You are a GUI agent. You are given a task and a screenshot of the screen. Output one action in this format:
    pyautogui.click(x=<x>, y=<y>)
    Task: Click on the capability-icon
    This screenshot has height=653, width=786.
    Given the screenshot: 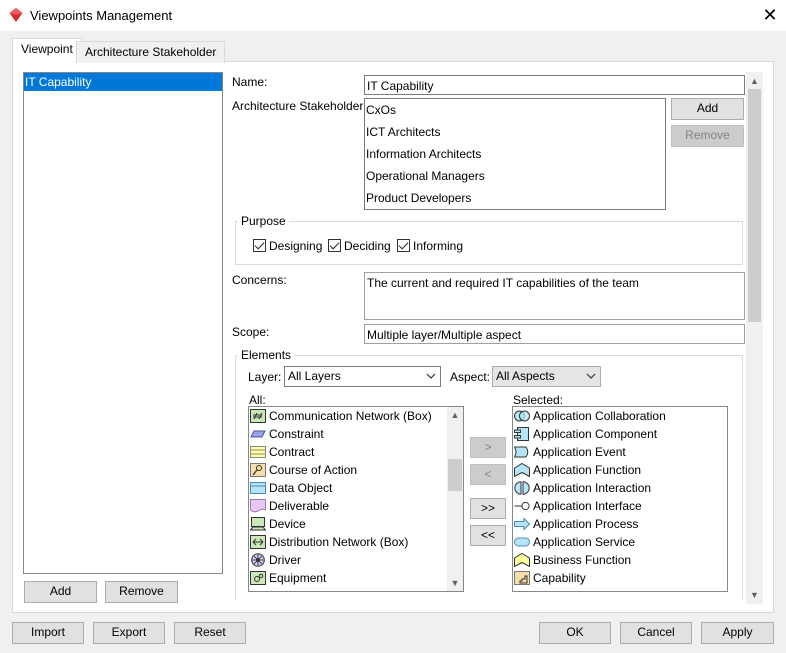 What is the action you would take?
    pyautogui.click(x=522, y=578)
    